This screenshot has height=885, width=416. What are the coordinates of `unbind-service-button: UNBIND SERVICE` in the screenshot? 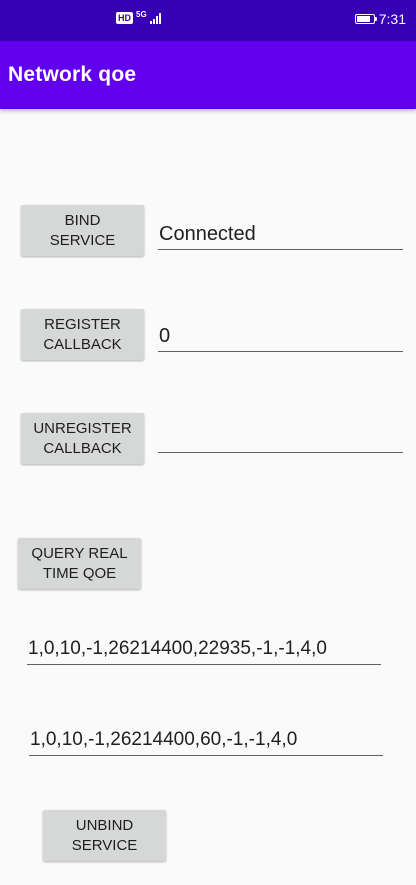 It's located at (104, 835).